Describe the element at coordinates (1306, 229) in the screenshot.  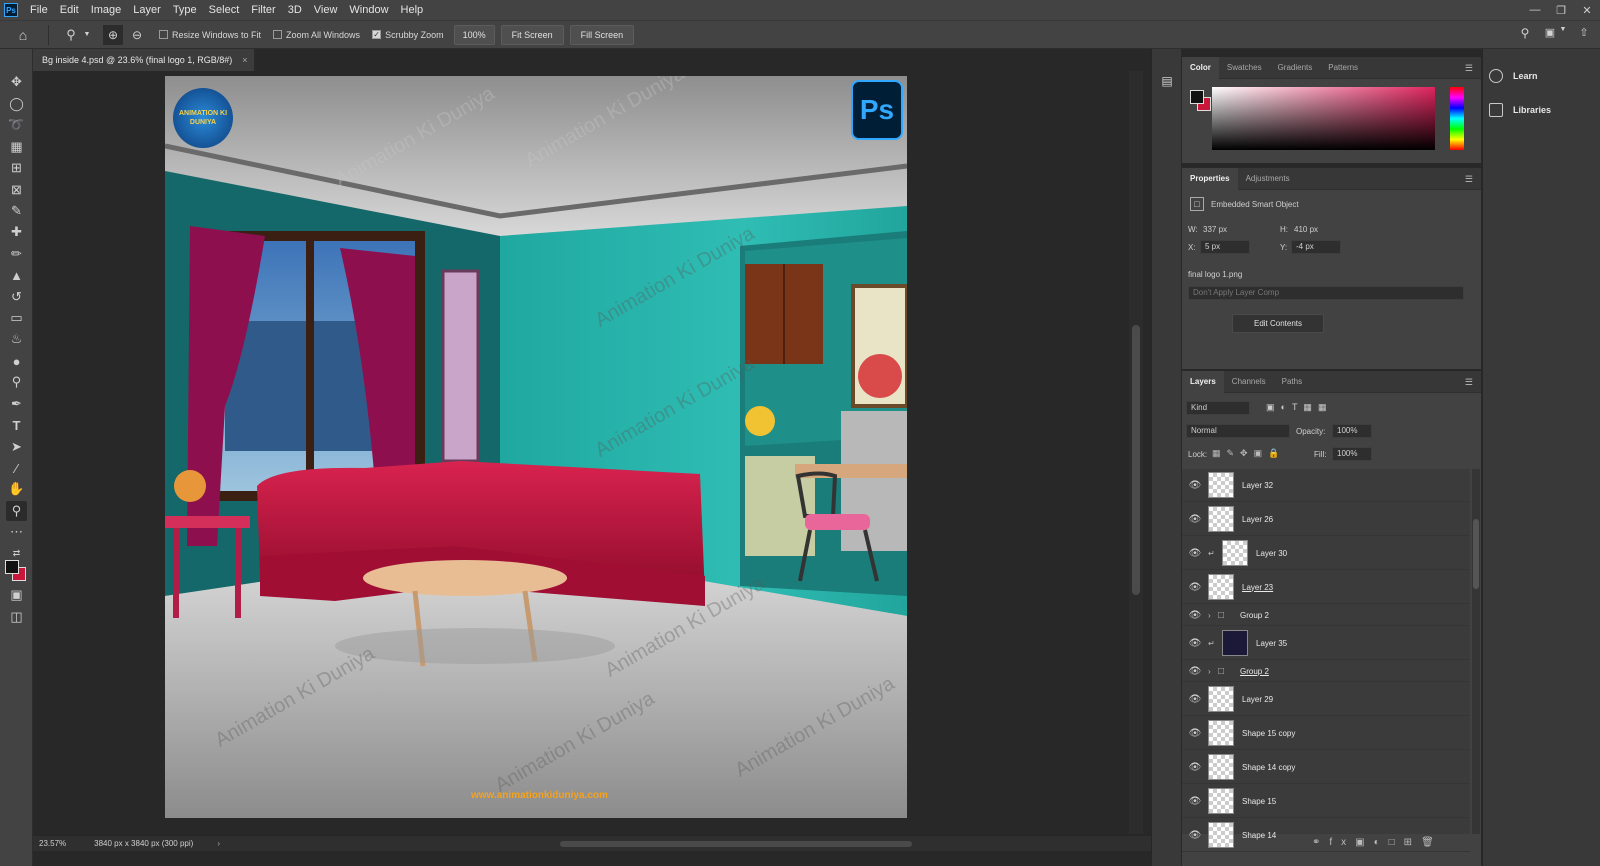
I see `height-value: 410 px` at that location.